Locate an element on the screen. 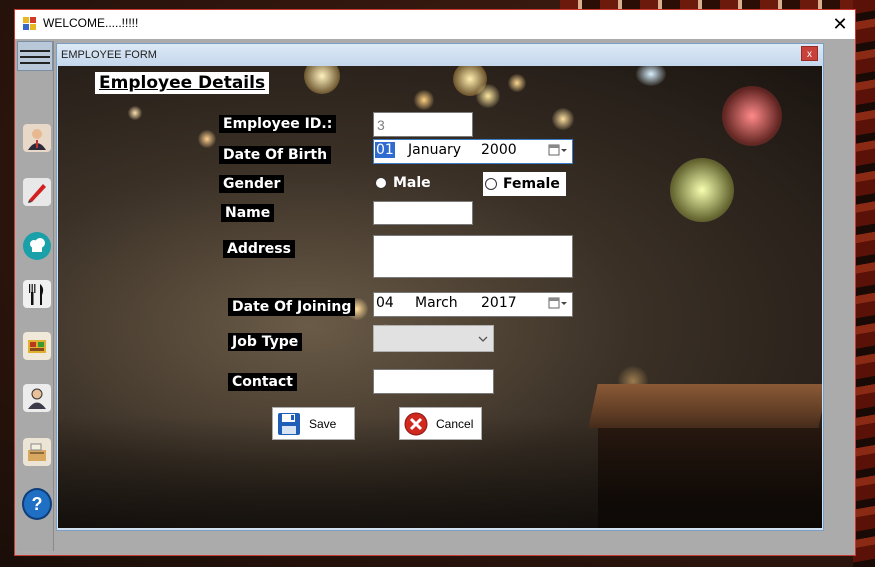 The width and height of the screenshot is (875, 567). name-input is located at coordinates (423, 213).